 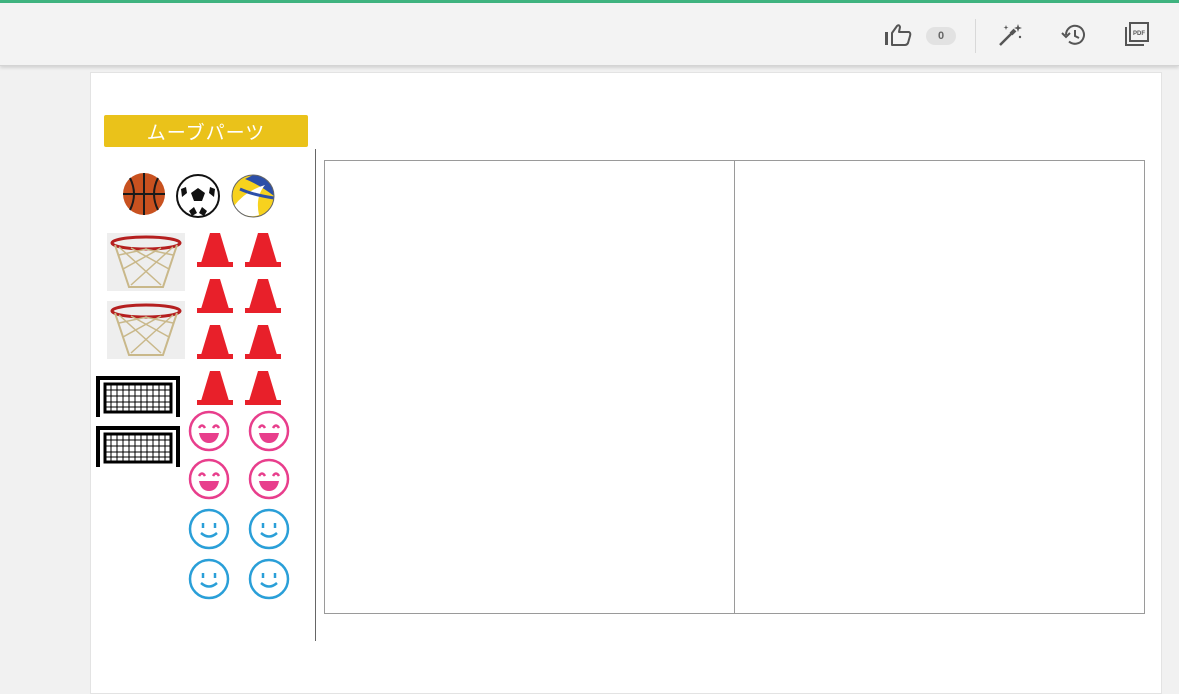 I want to click on toolbar-divider, so click(x=975, y=36).